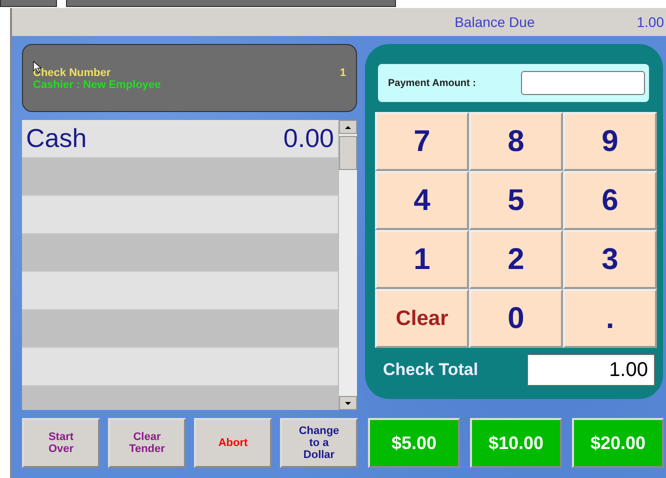 Image resolution: width=666 pixels, height=478 pixels. Describe the element at coordinates (422, 200) in the screenshot. I see `digit-key: 4` at that location.